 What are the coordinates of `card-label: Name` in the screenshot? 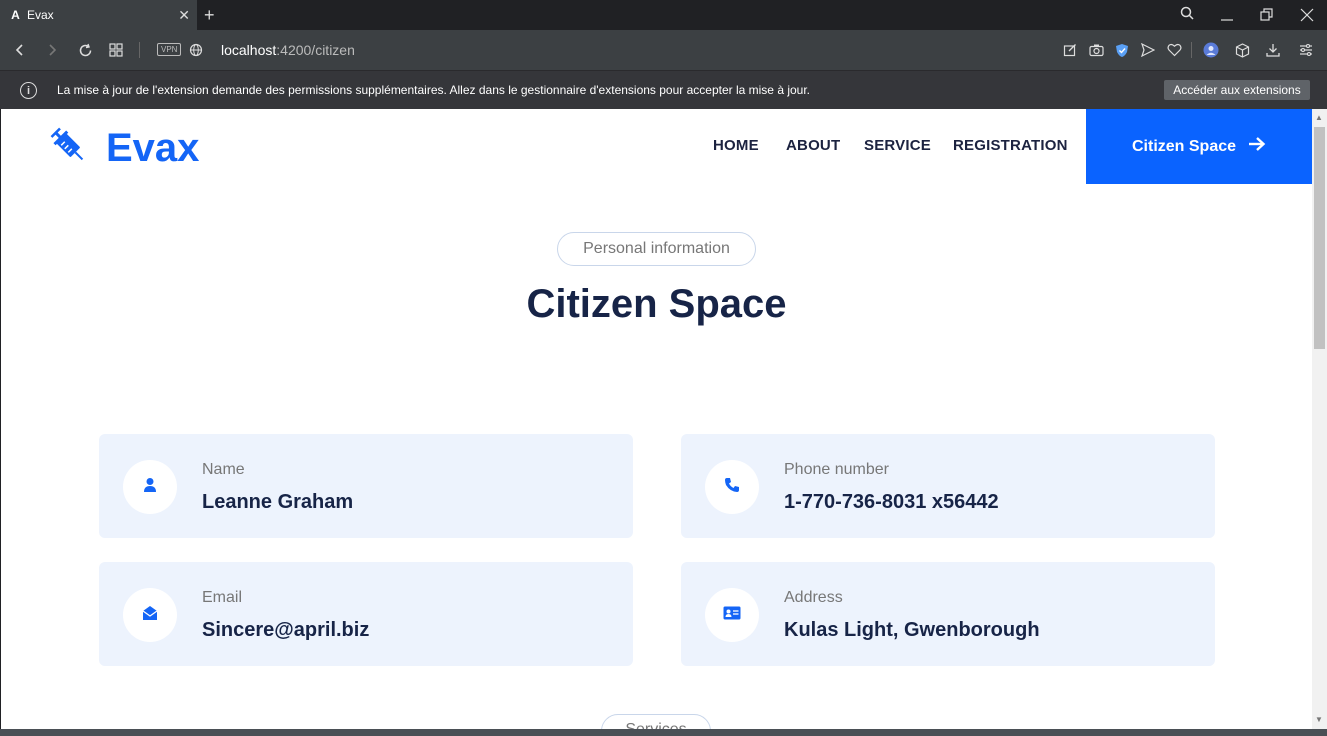 It's located at (223, 469).